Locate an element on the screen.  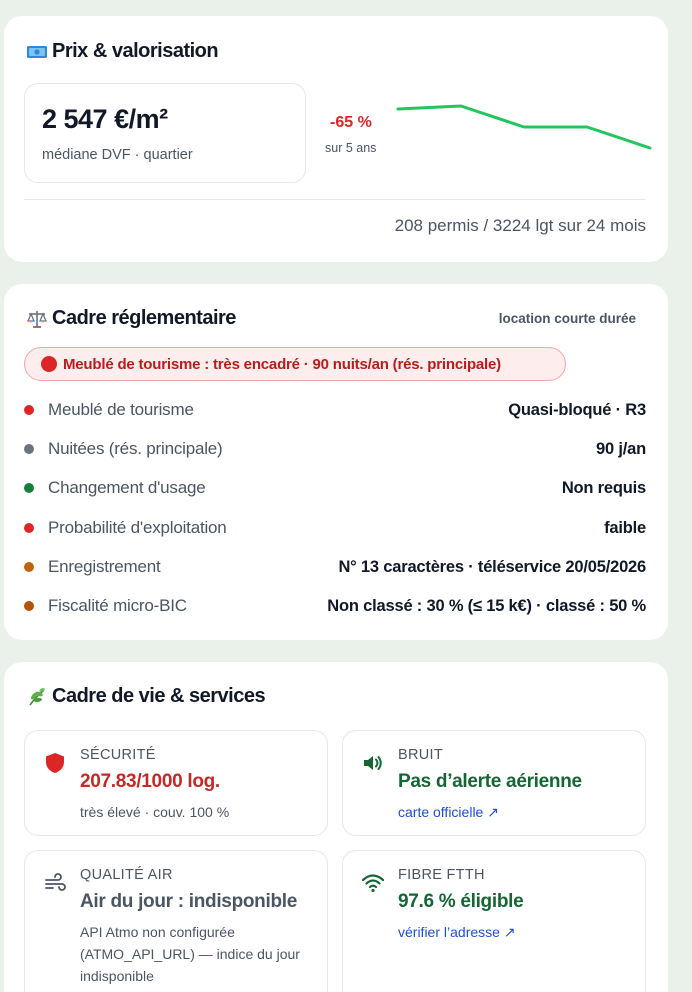
security-sub: très élevé · couv. 100 % is located at coordinates (155, 812).